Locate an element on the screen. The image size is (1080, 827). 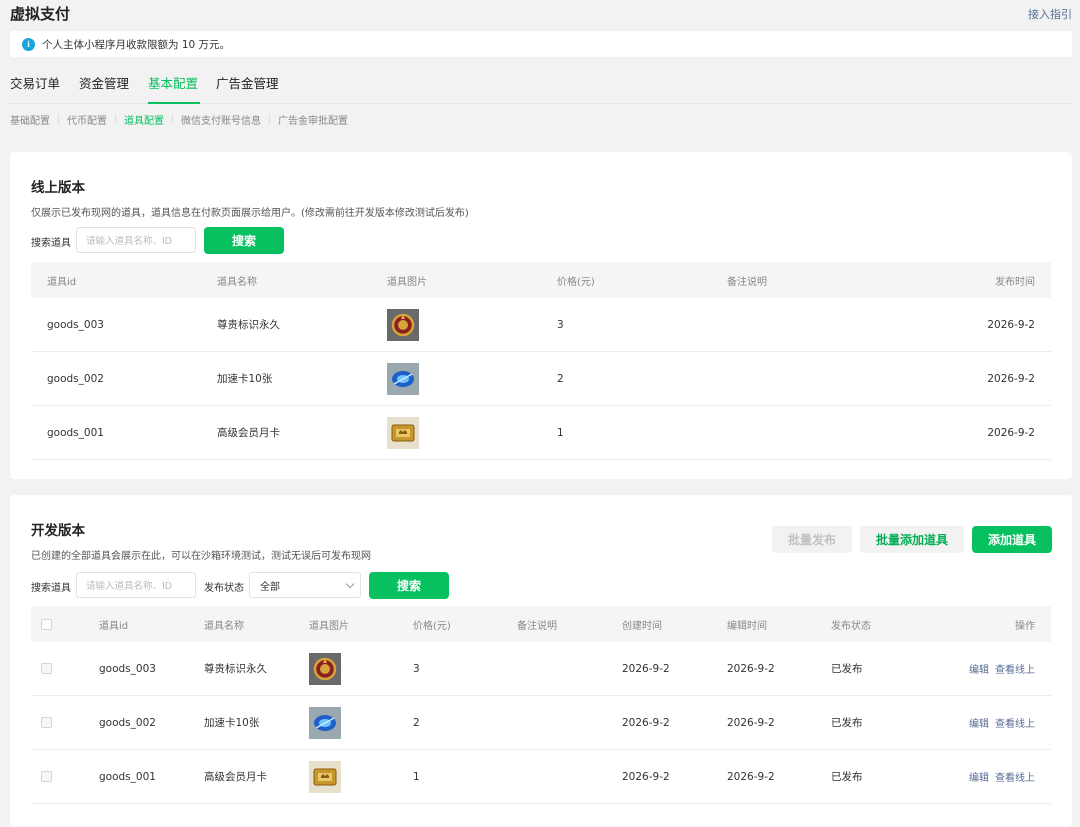
dev-title: 开发版本 is located at coordinates (58, 531).